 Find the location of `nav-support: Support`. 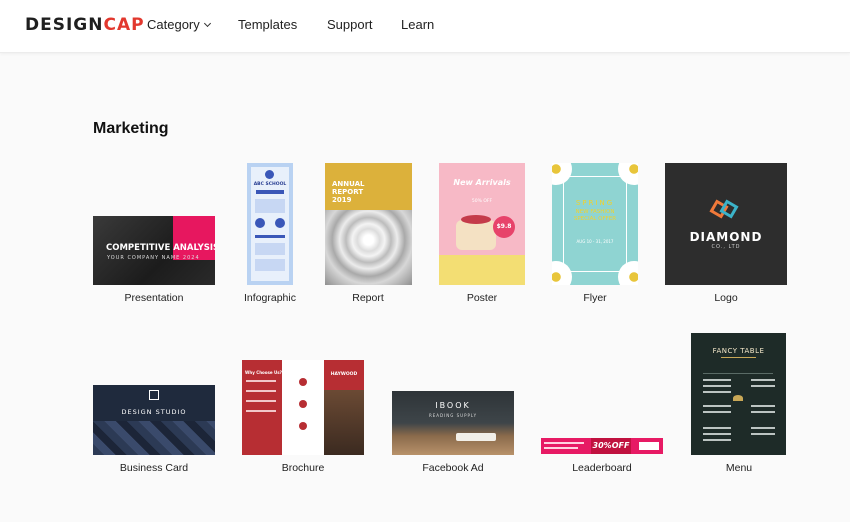

nav-support: Support is located at coordinates (350, 24).